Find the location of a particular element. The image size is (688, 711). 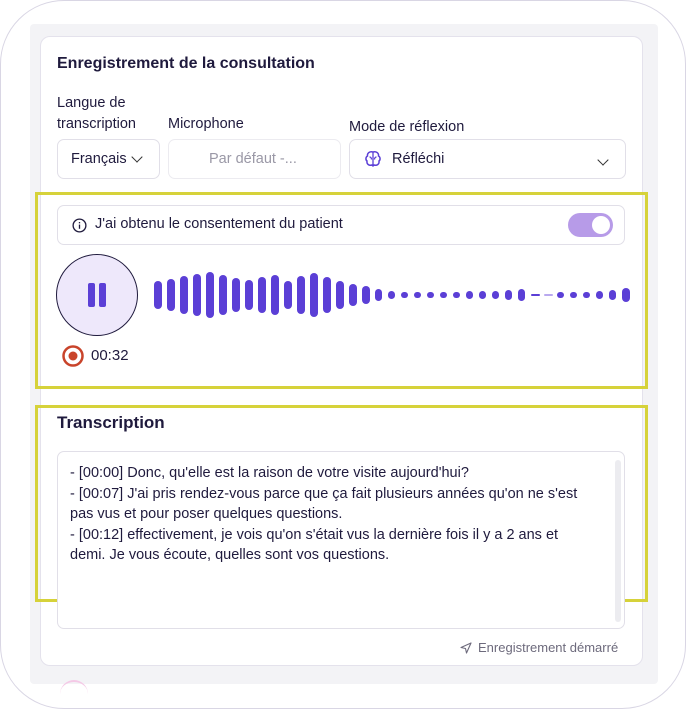

recording-timer: 00:32 is located at coordinates (110, 355).